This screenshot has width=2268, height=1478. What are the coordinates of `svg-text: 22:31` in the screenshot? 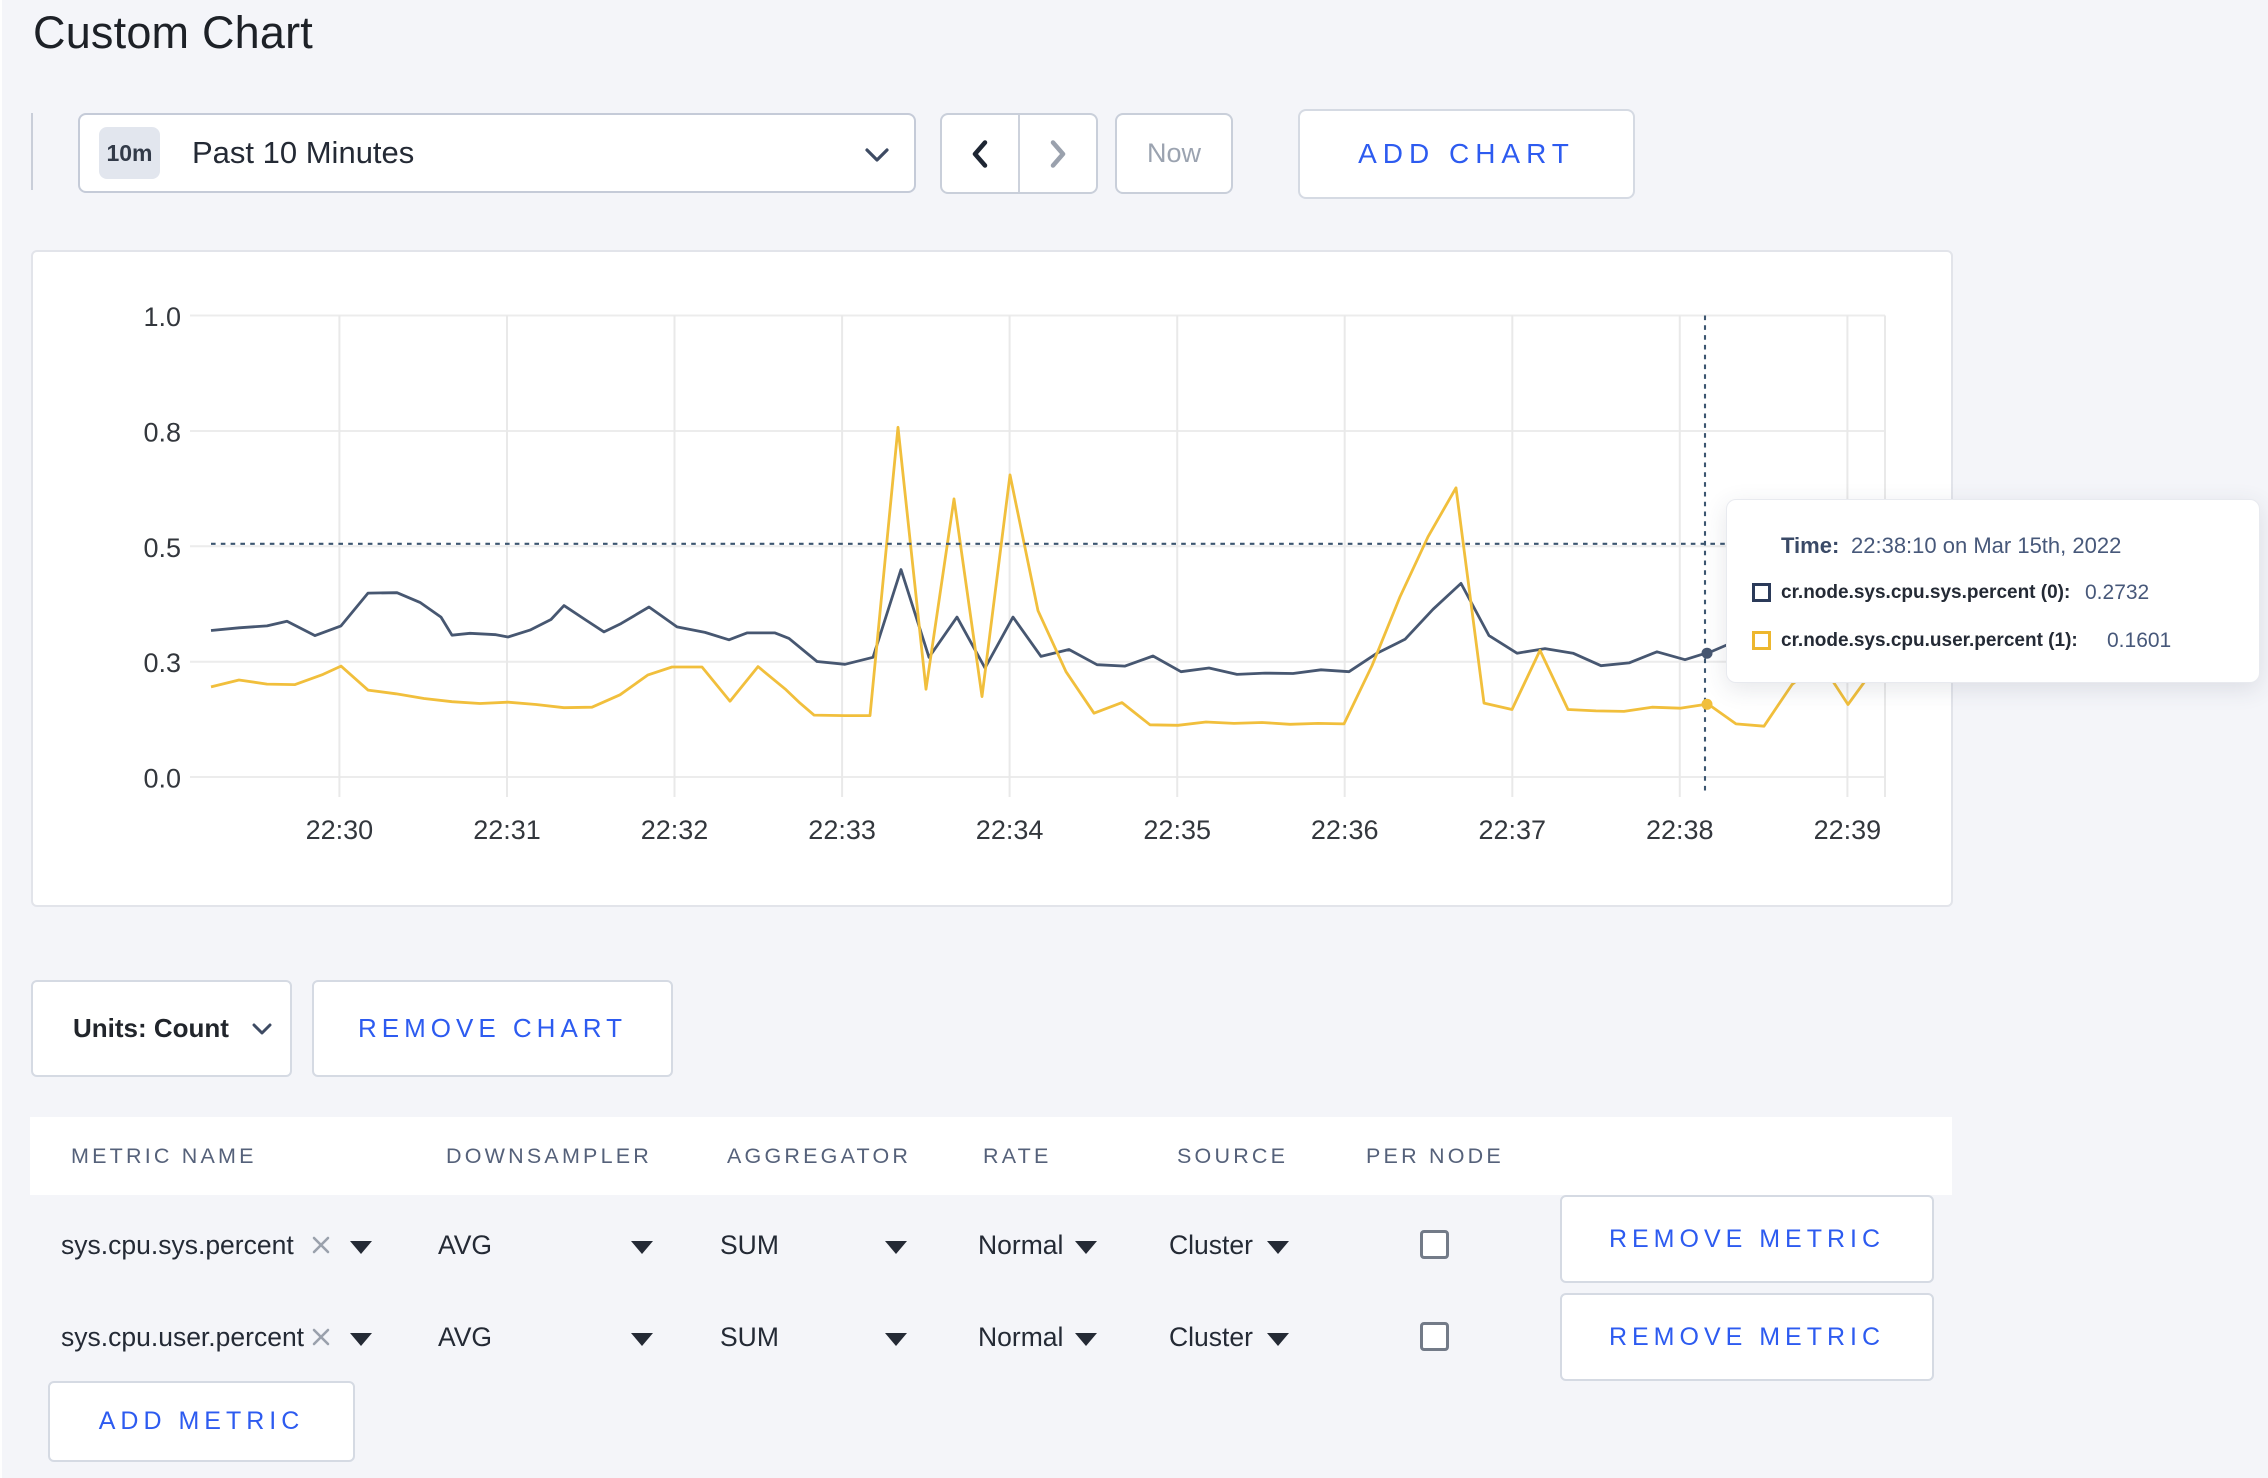 It's located at (507, 830).